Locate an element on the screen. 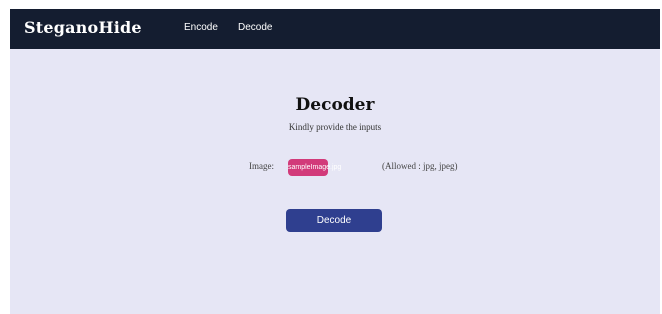 This screenshot has height=314, width=662. image-file-input: sampleImage.jpg is located at coordinates (314, 167).